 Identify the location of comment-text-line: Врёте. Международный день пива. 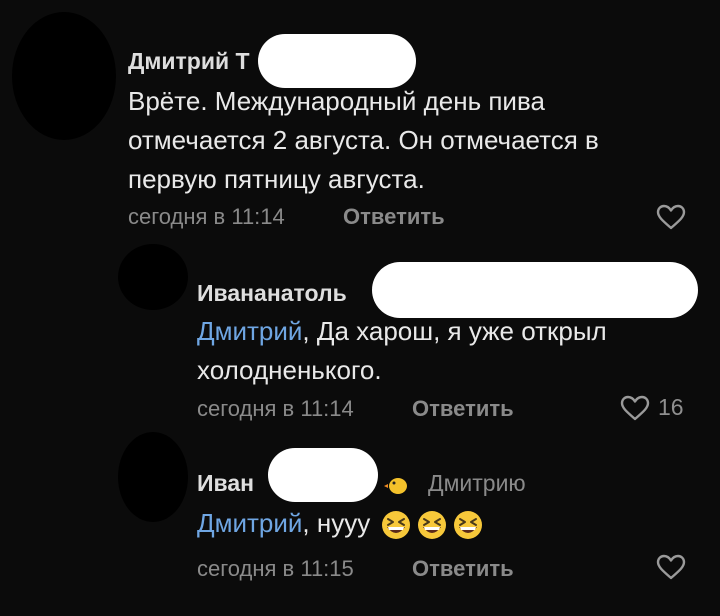
(336, 101).